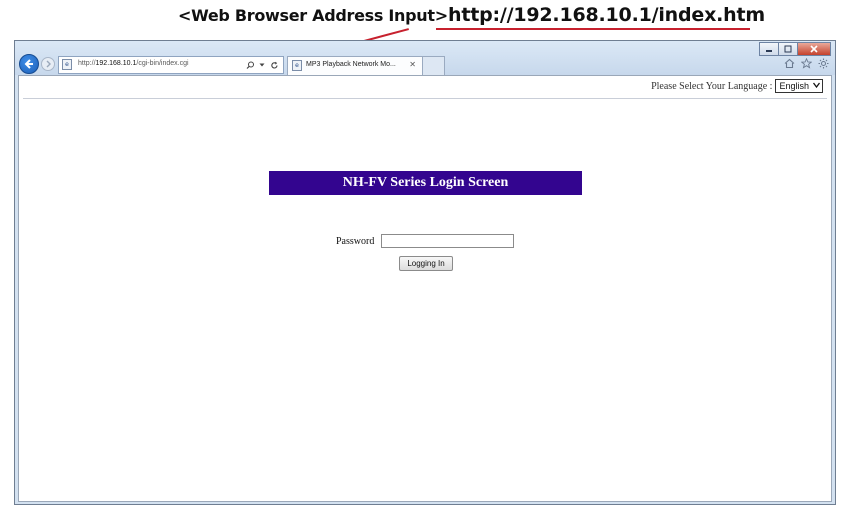 The width and height of the screenshot is (850, 513). Describe the element at coordinates (116, 63) in the screenshot. I see `address-host: 192.168.10.1` at that location.